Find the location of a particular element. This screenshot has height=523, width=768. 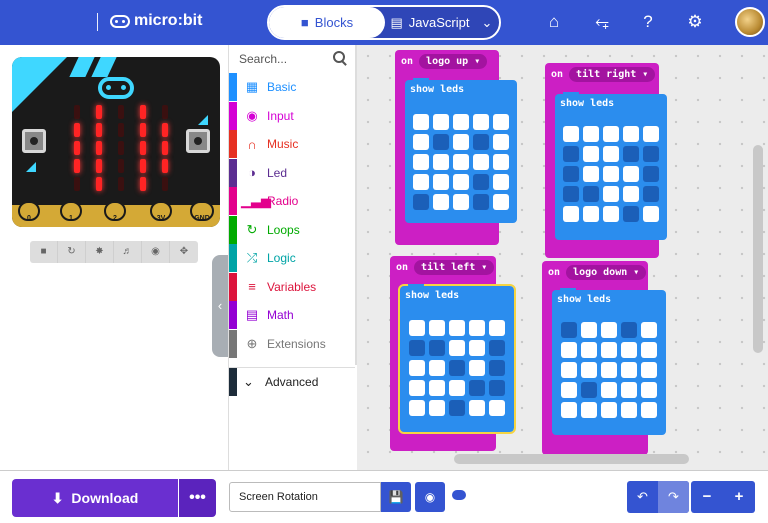

project-name-input: Screen Rotation is located at coordinates (305, 497).